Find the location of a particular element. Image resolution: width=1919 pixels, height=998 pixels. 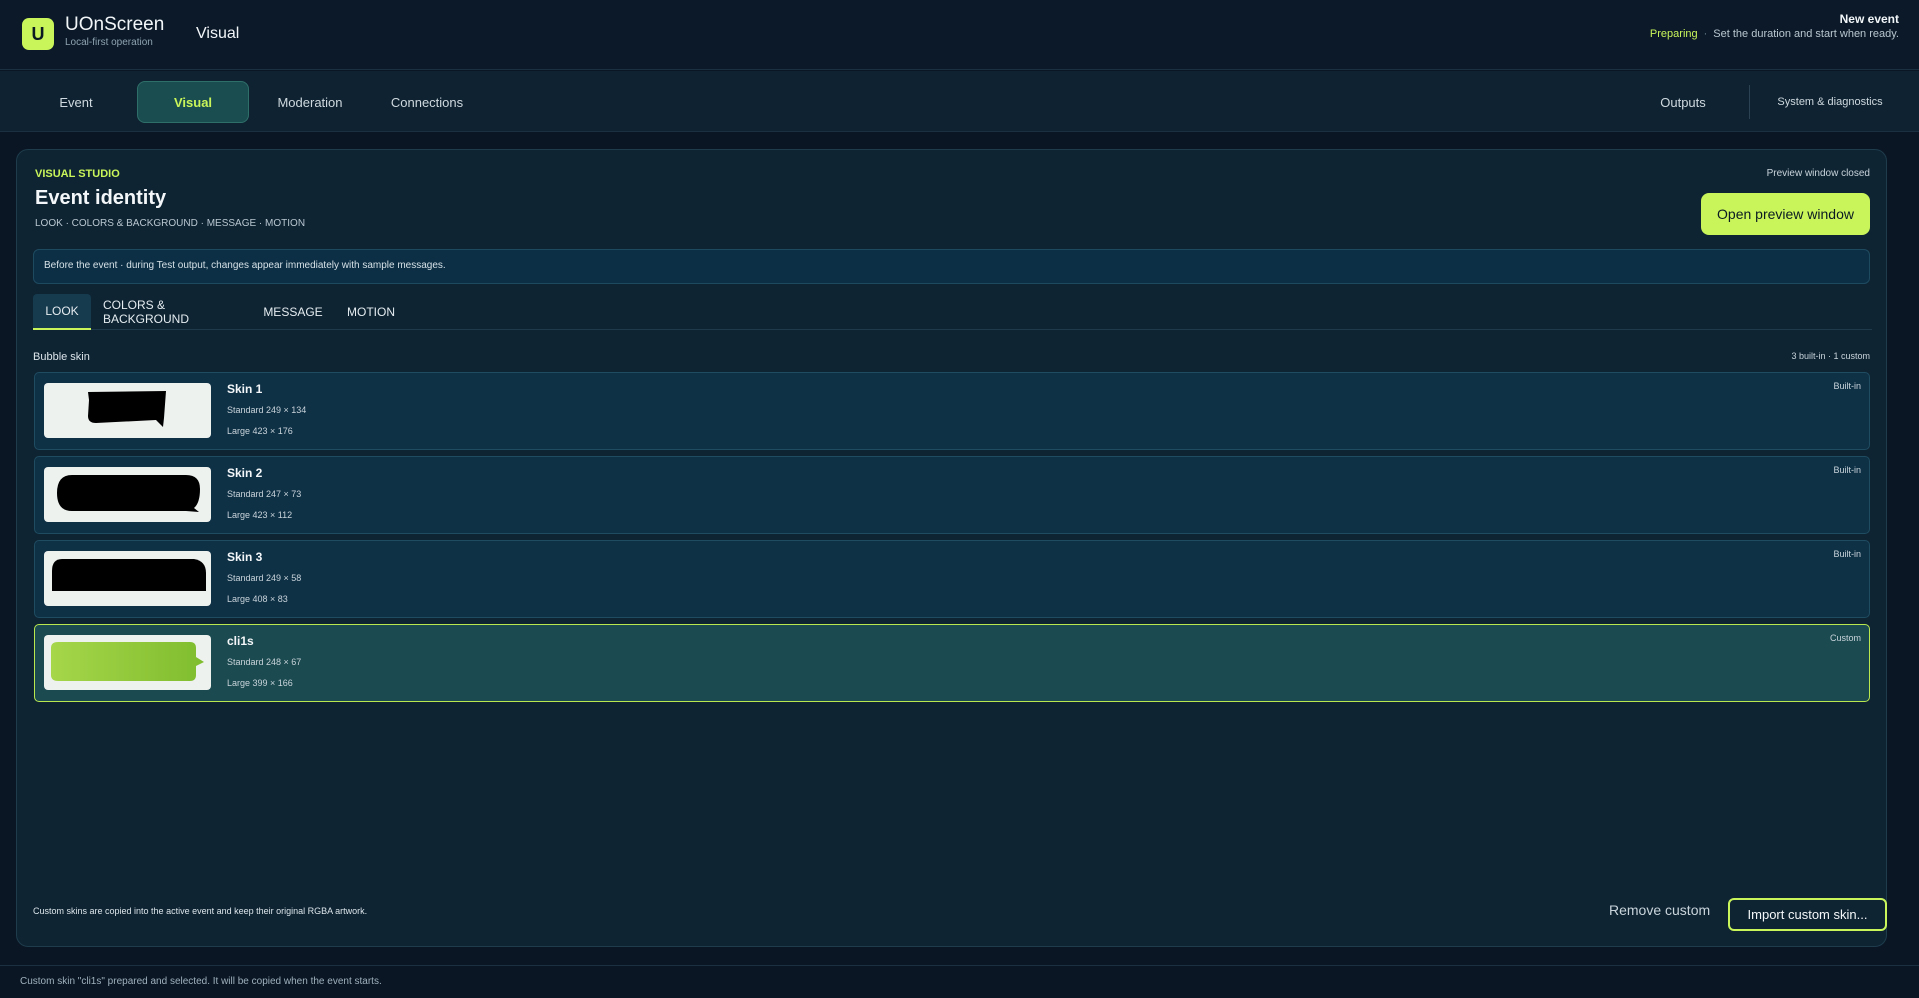

cli1s-preview-image is located at coordinates (127, 661).